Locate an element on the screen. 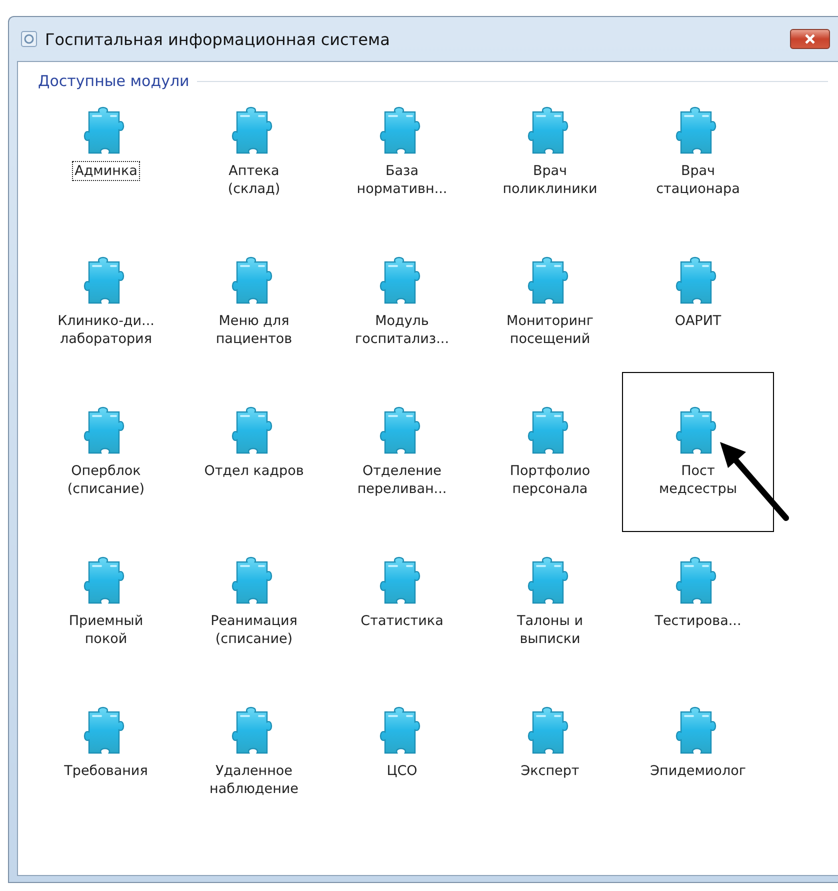 Image resolution: width=838 pixels, height=891 pixels. module-label: Требования is located at coordinates (106, 771).